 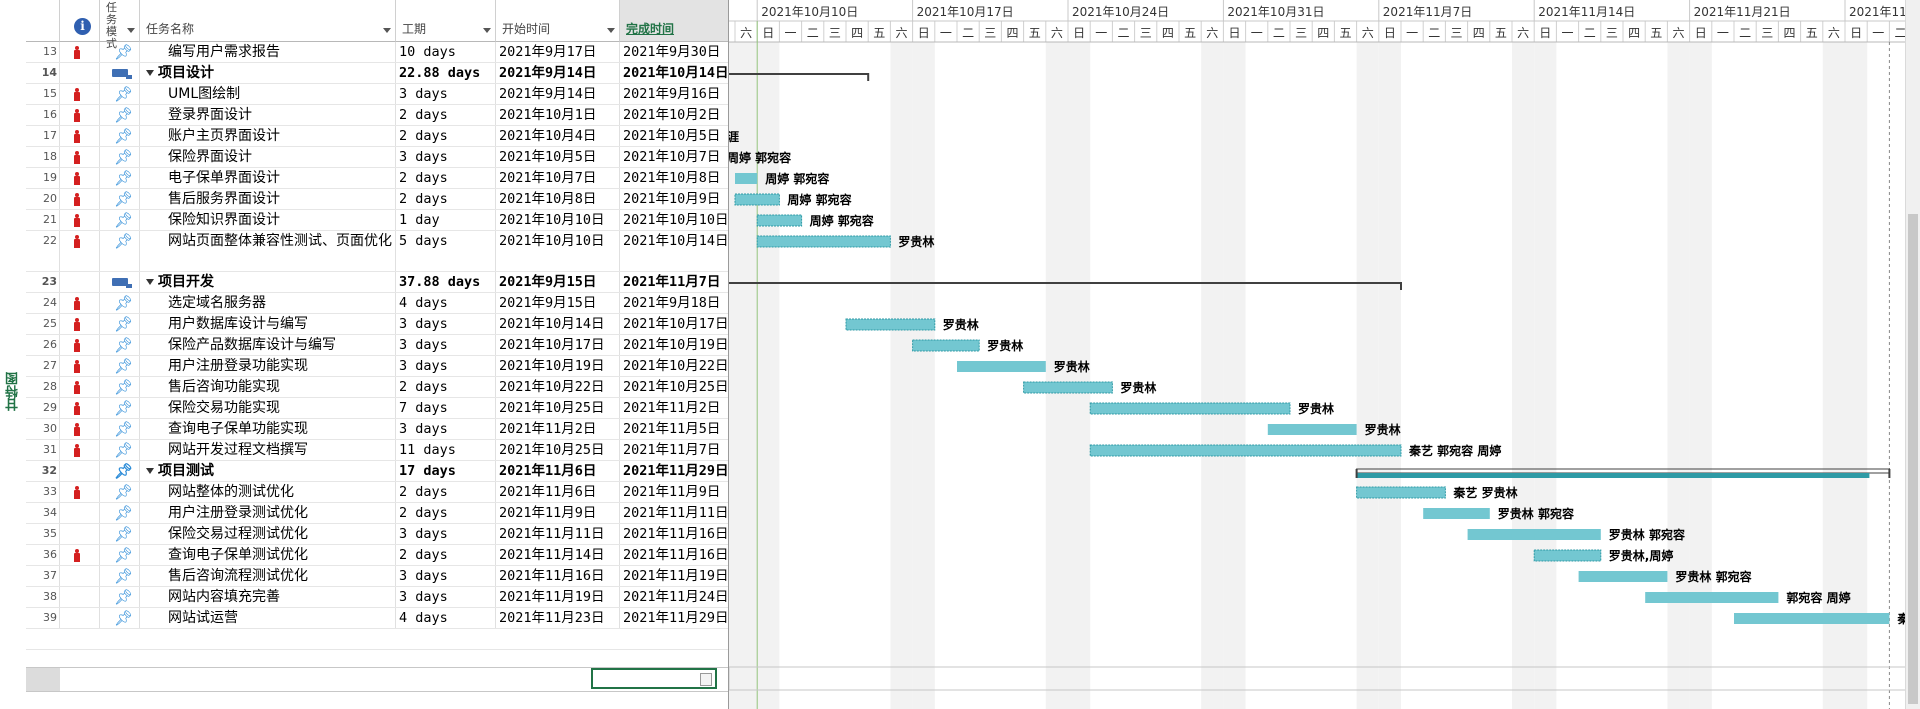 What do you see at coordinates (377, 639) in the screenshot?
I see `empty-row` at bounding box center [377, 639].